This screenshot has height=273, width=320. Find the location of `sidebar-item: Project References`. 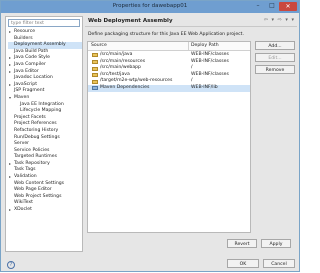

sidebar-item: Project References is located at coordinates (45, 124).